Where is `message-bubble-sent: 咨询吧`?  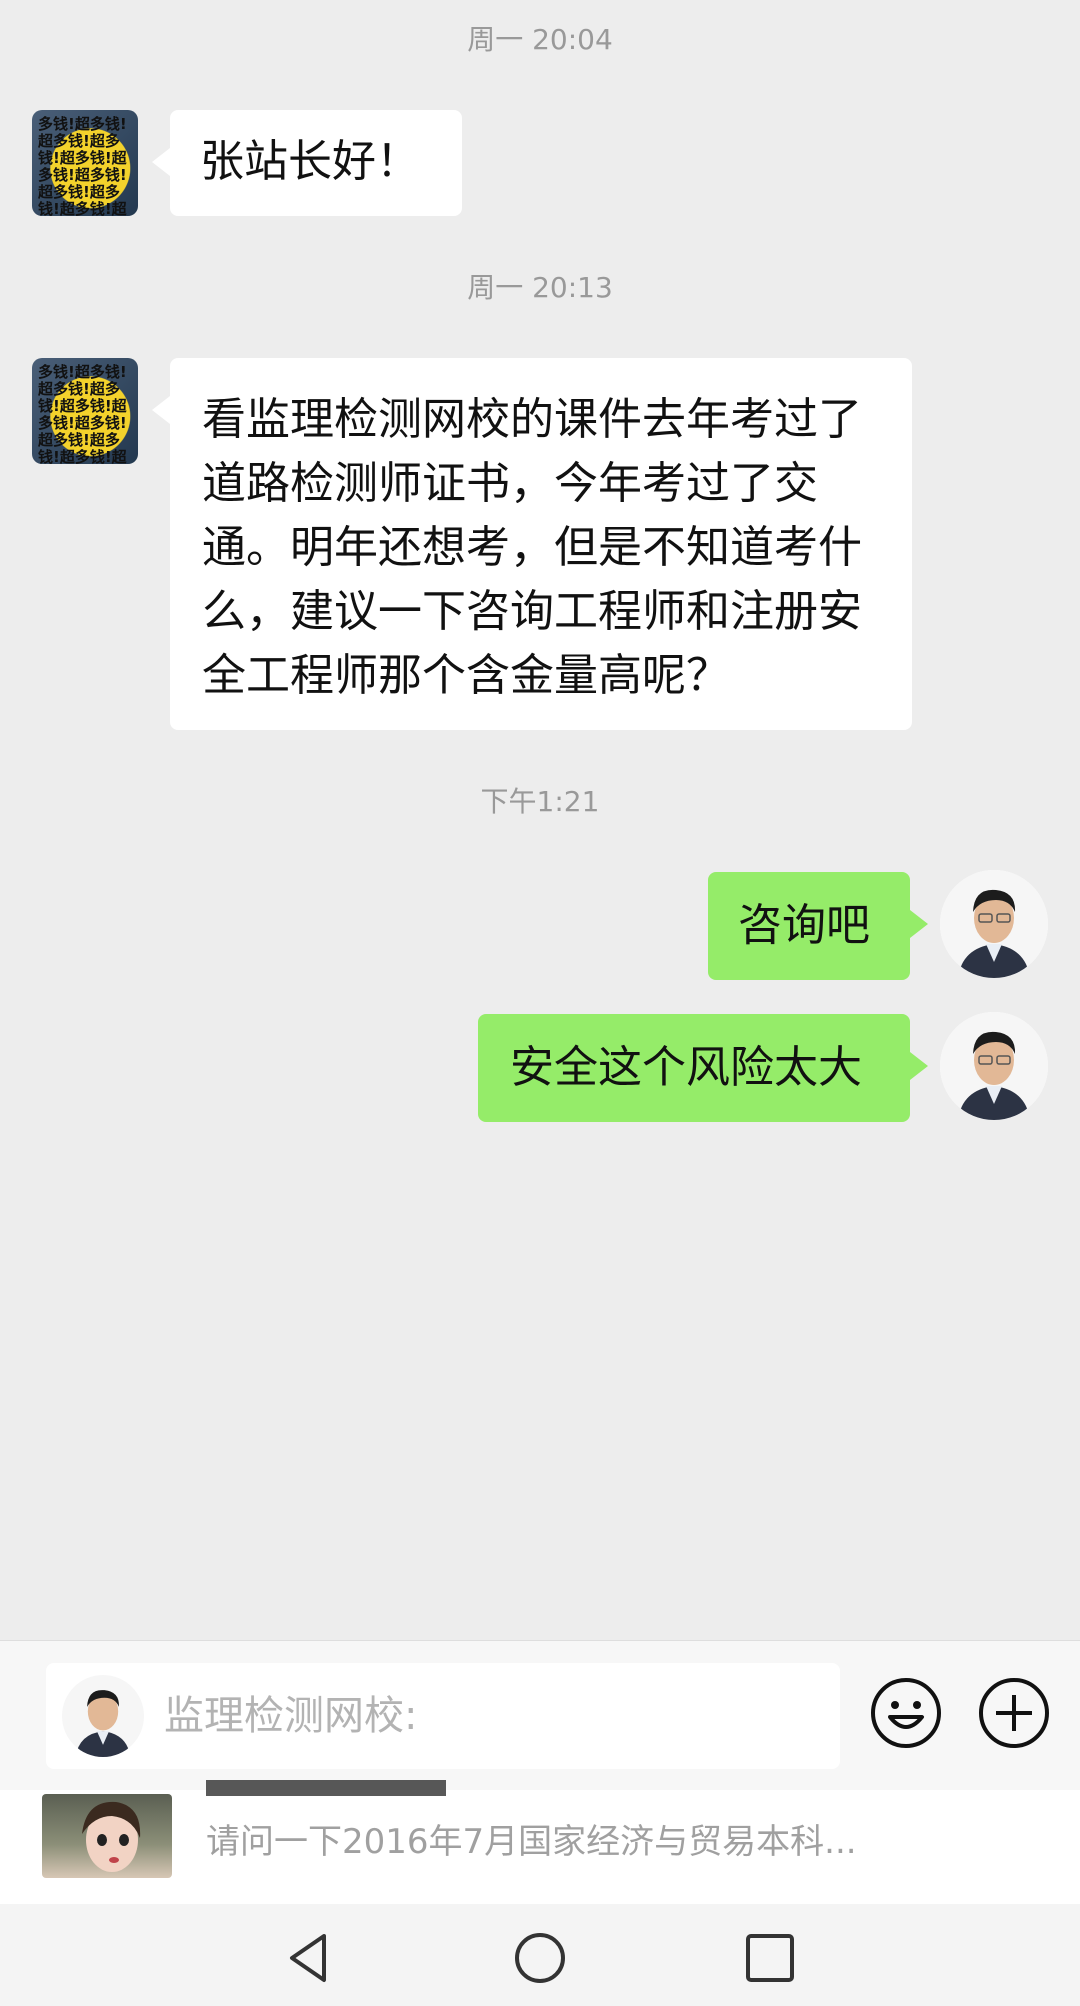
message-bubble-sent: 咨询吧 is located at coordinates (818, 926).